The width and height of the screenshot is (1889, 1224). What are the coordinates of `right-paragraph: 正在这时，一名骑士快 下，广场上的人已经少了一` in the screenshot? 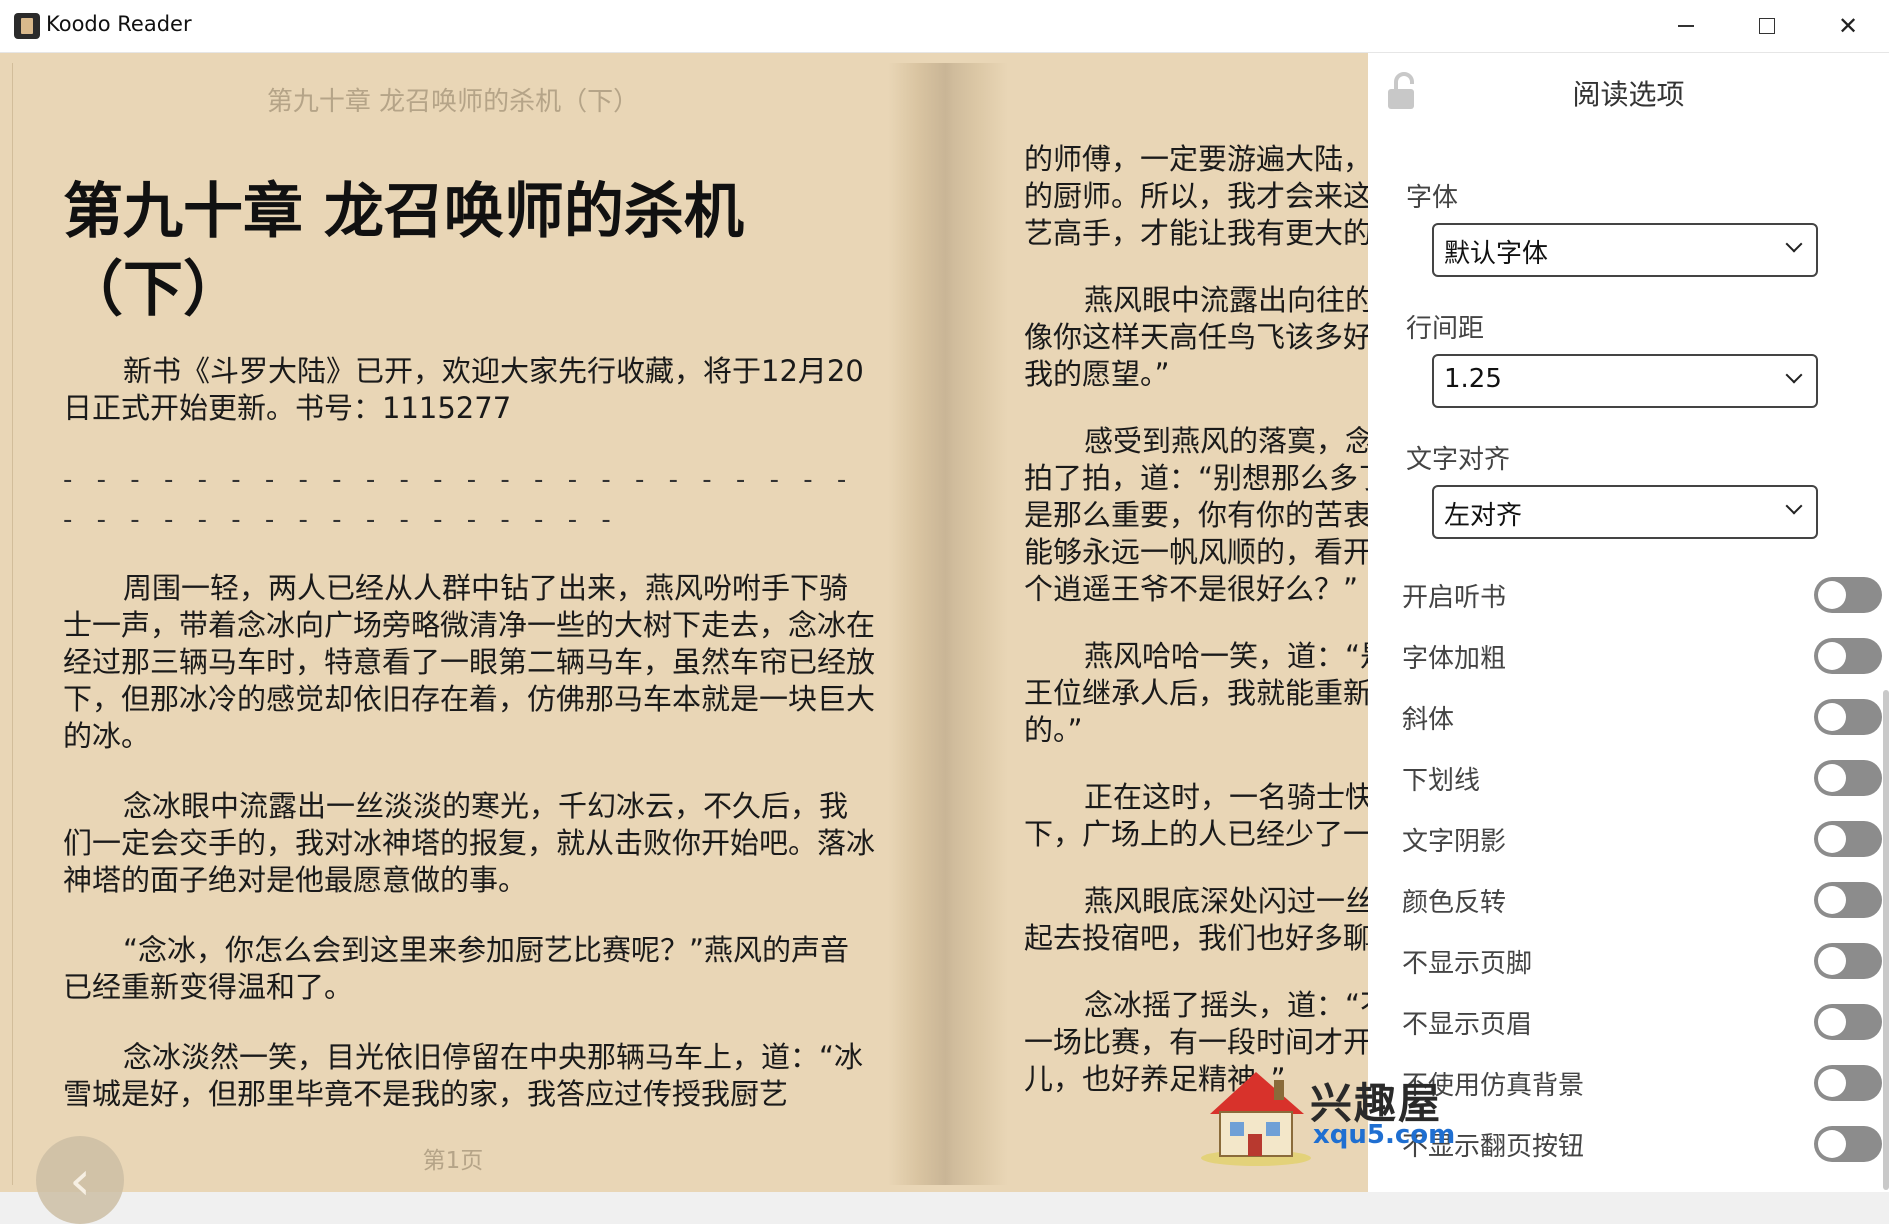 It's located at (1196, 816).